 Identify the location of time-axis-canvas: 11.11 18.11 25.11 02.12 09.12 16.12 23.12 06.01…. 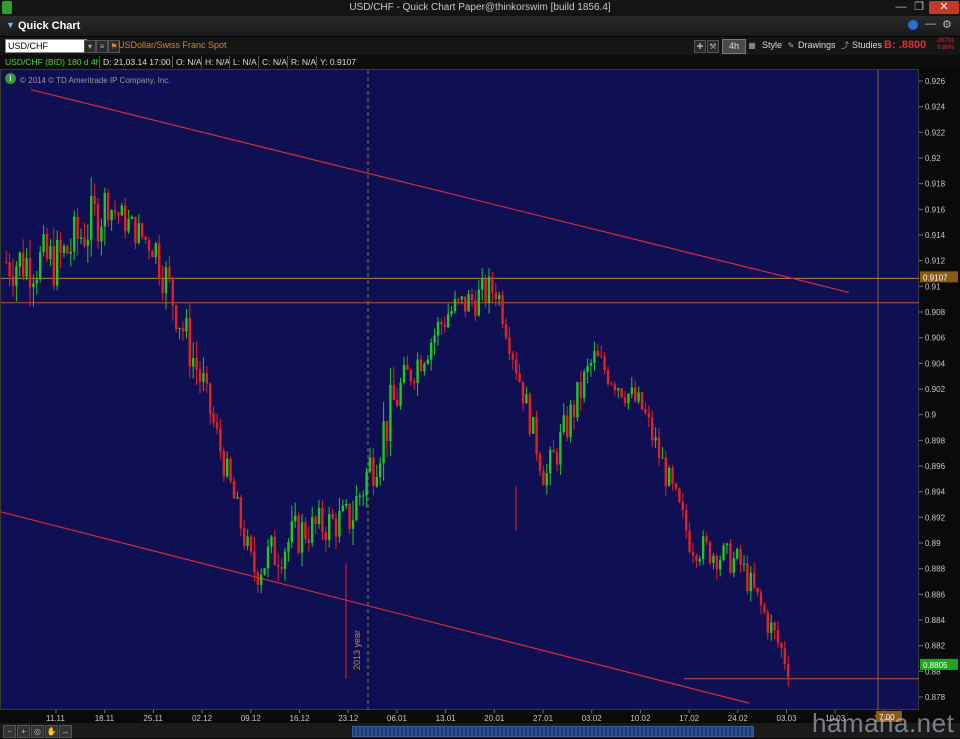
(474, 716).